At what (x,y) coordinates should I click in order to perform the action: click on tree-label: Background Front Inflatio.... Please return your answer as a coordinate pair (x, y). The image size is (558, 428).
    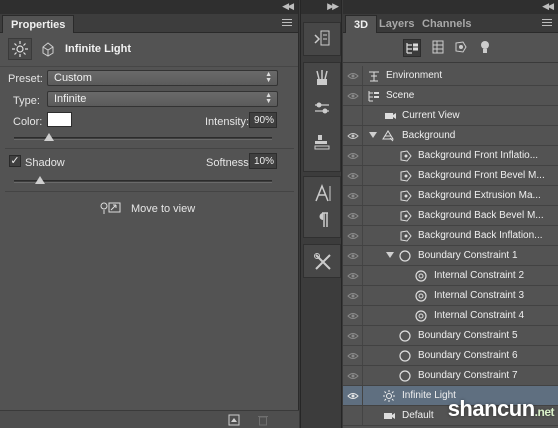
    Looking at the image, I should click on (478, 155).